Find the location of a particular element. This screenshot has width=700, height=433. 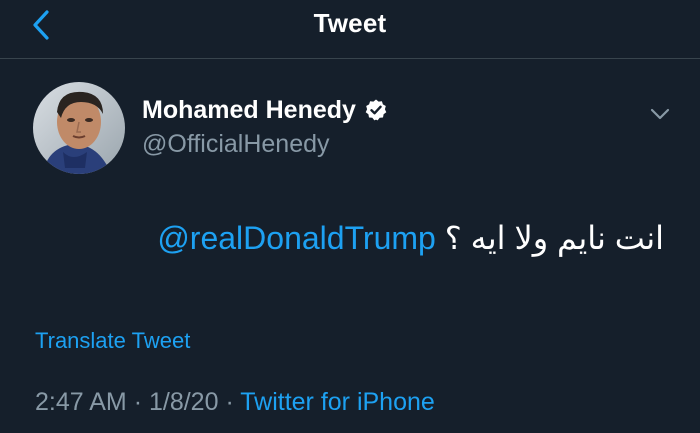

more-options-button is located at coordinates (660, 114).